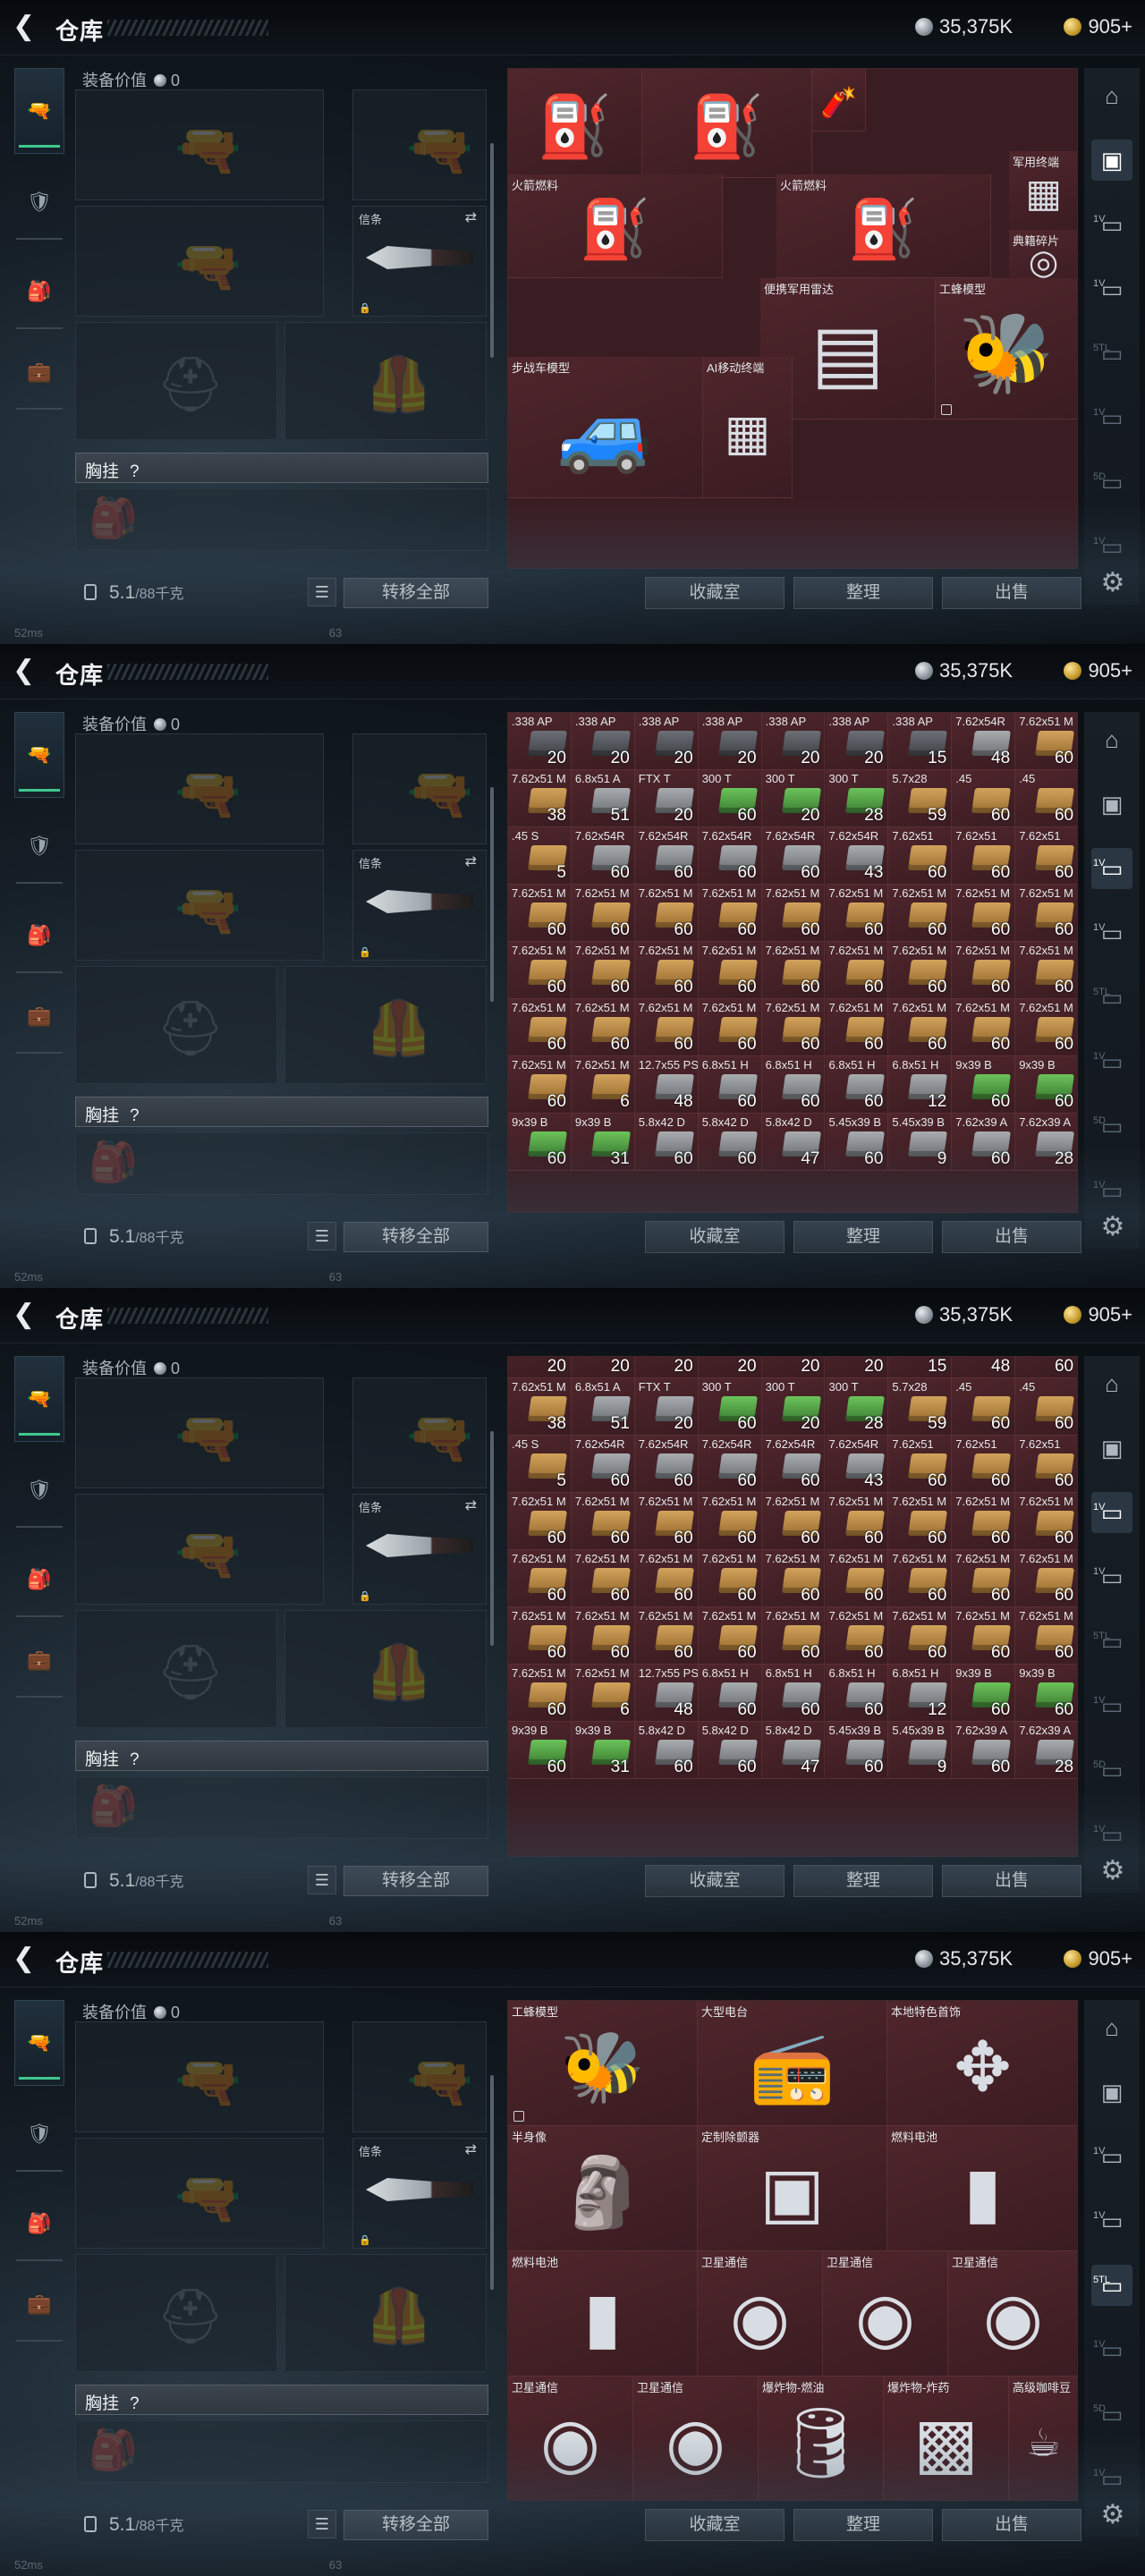 This screenshot has width=1145, height=2576. Describe the element at coordinates (1111, 1190) in the screenshot. I see `rail-shelf-7: ▭ 1V` at that location.